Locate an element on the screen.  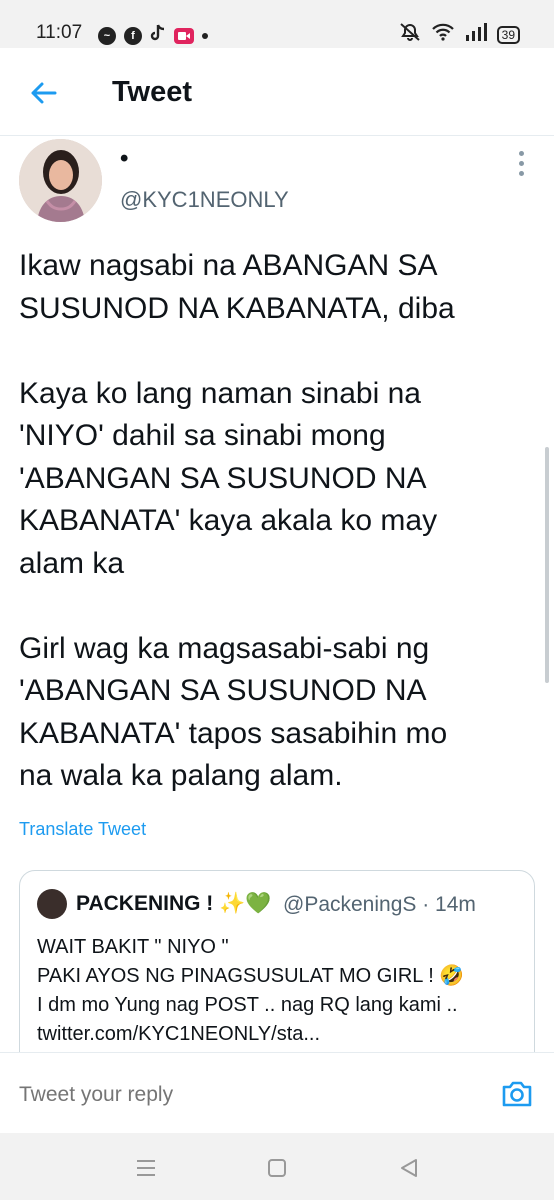
wifi-icon is located at coordinates (443, 34).